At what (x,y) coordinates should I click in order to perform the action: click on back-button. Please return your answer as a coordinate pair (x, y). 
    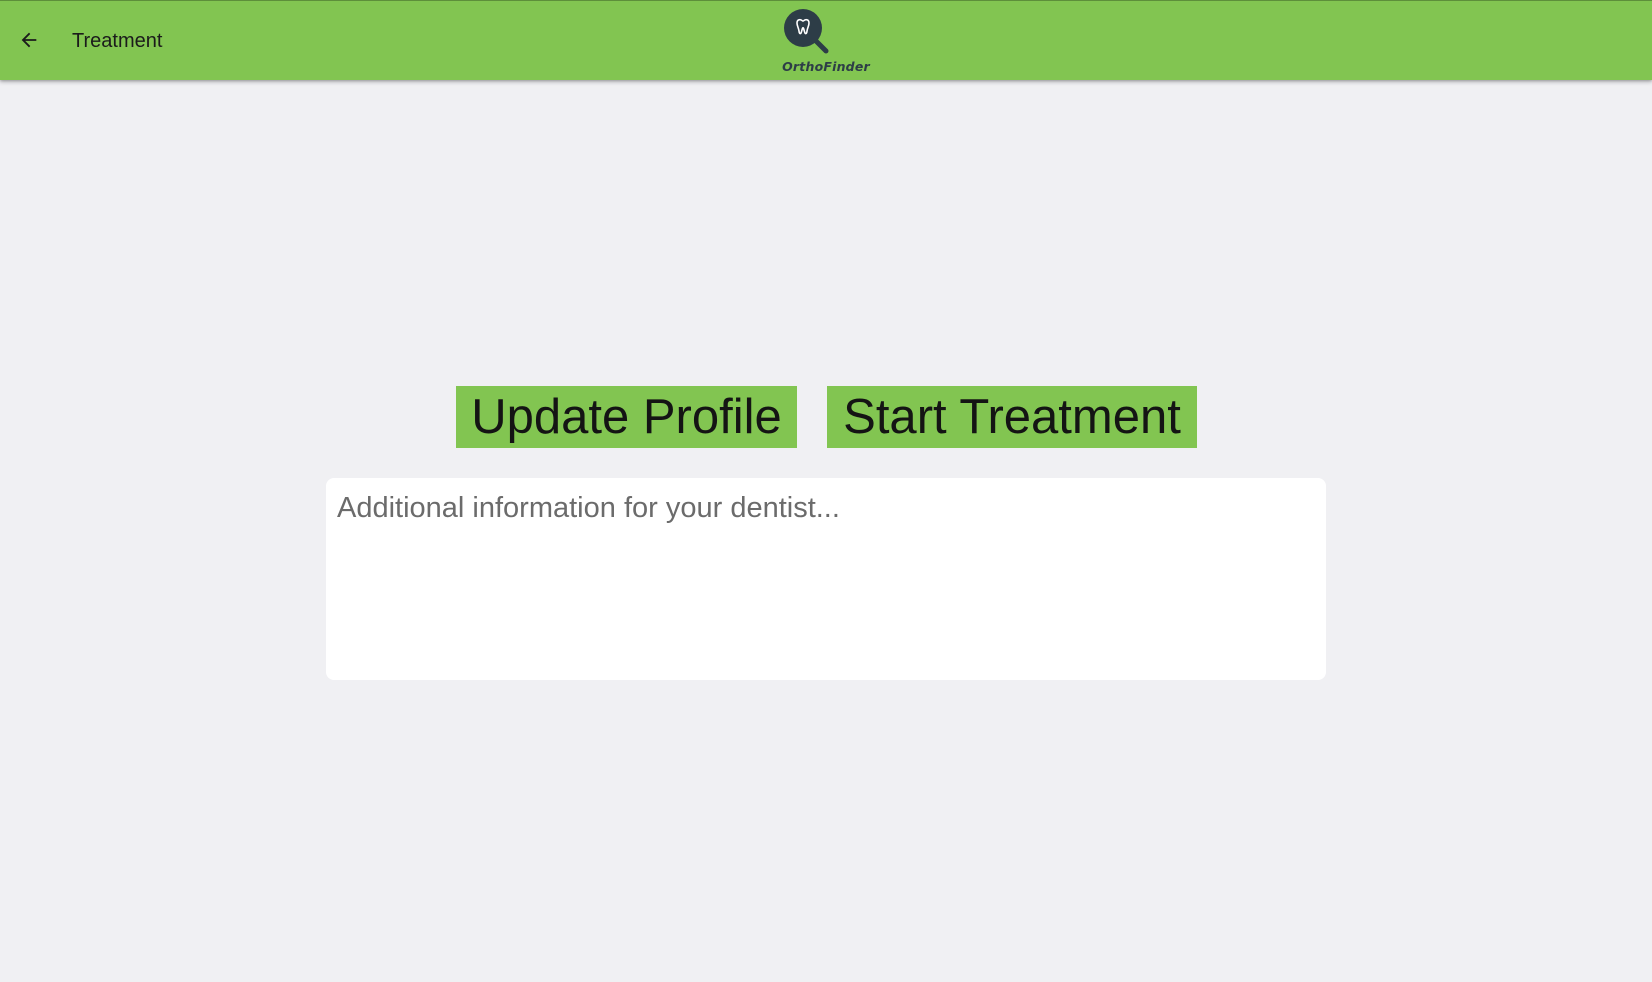
    Looking at the image, I should click on (29, 40).